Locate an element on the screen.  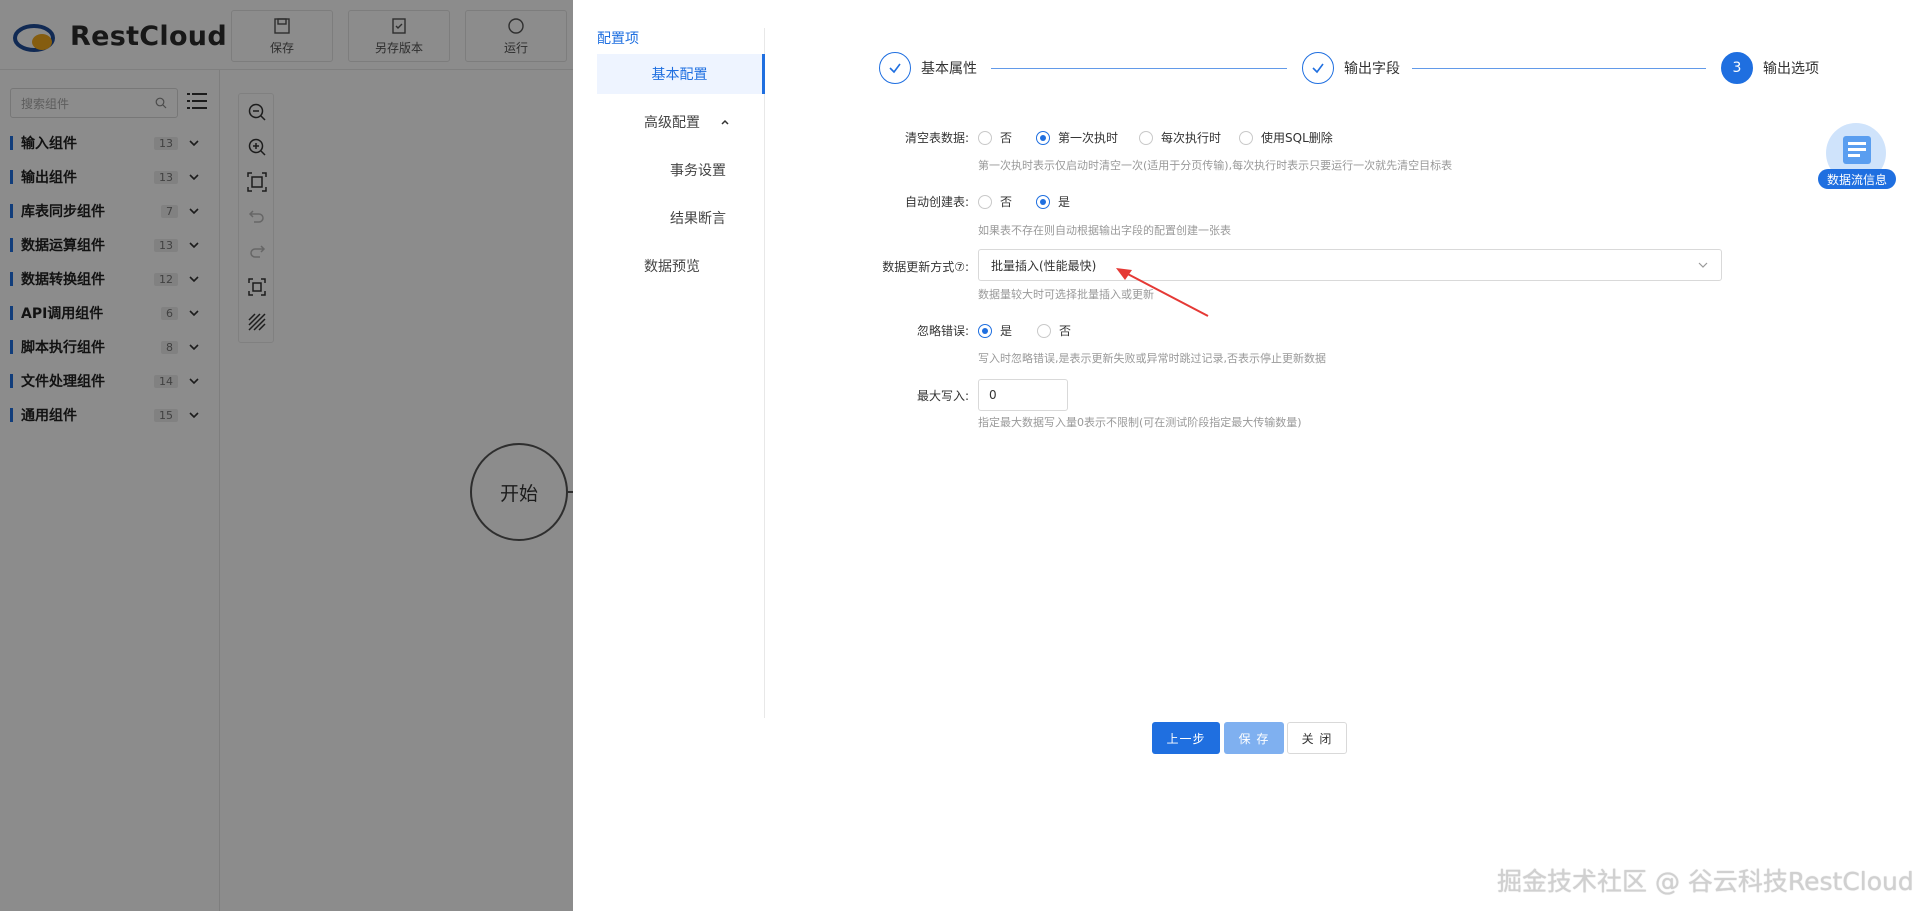
max-write-input is located at coordinates (1023, 395).